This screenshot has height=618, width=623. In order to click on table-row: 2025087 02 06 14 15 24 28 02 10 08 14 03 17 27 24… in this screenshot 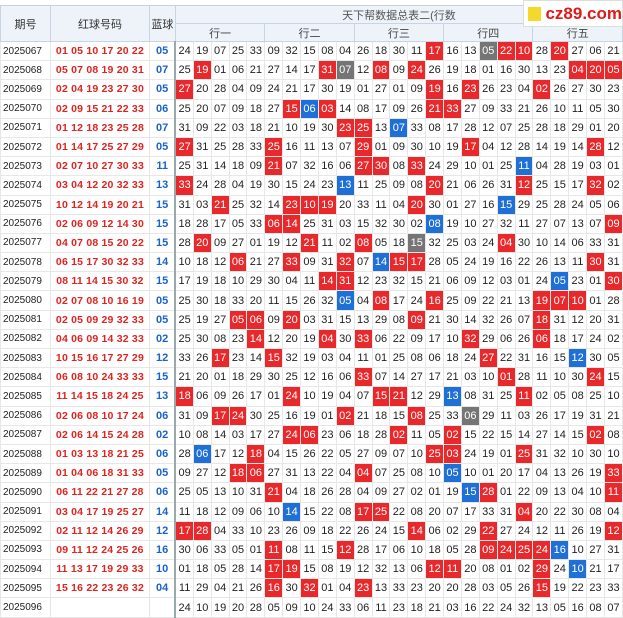, I will do `click(311, 434)`.